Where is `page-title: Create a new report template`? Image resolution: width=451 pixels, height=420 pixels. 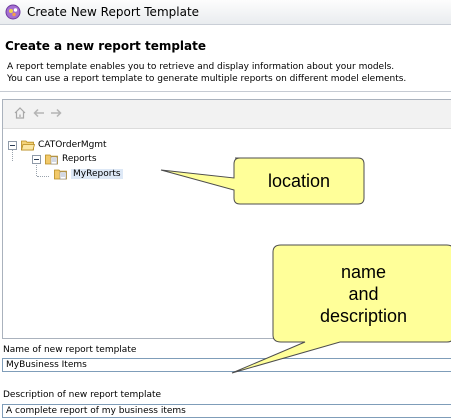 page-title: Create a new report template is located at coordinates (106, 46).